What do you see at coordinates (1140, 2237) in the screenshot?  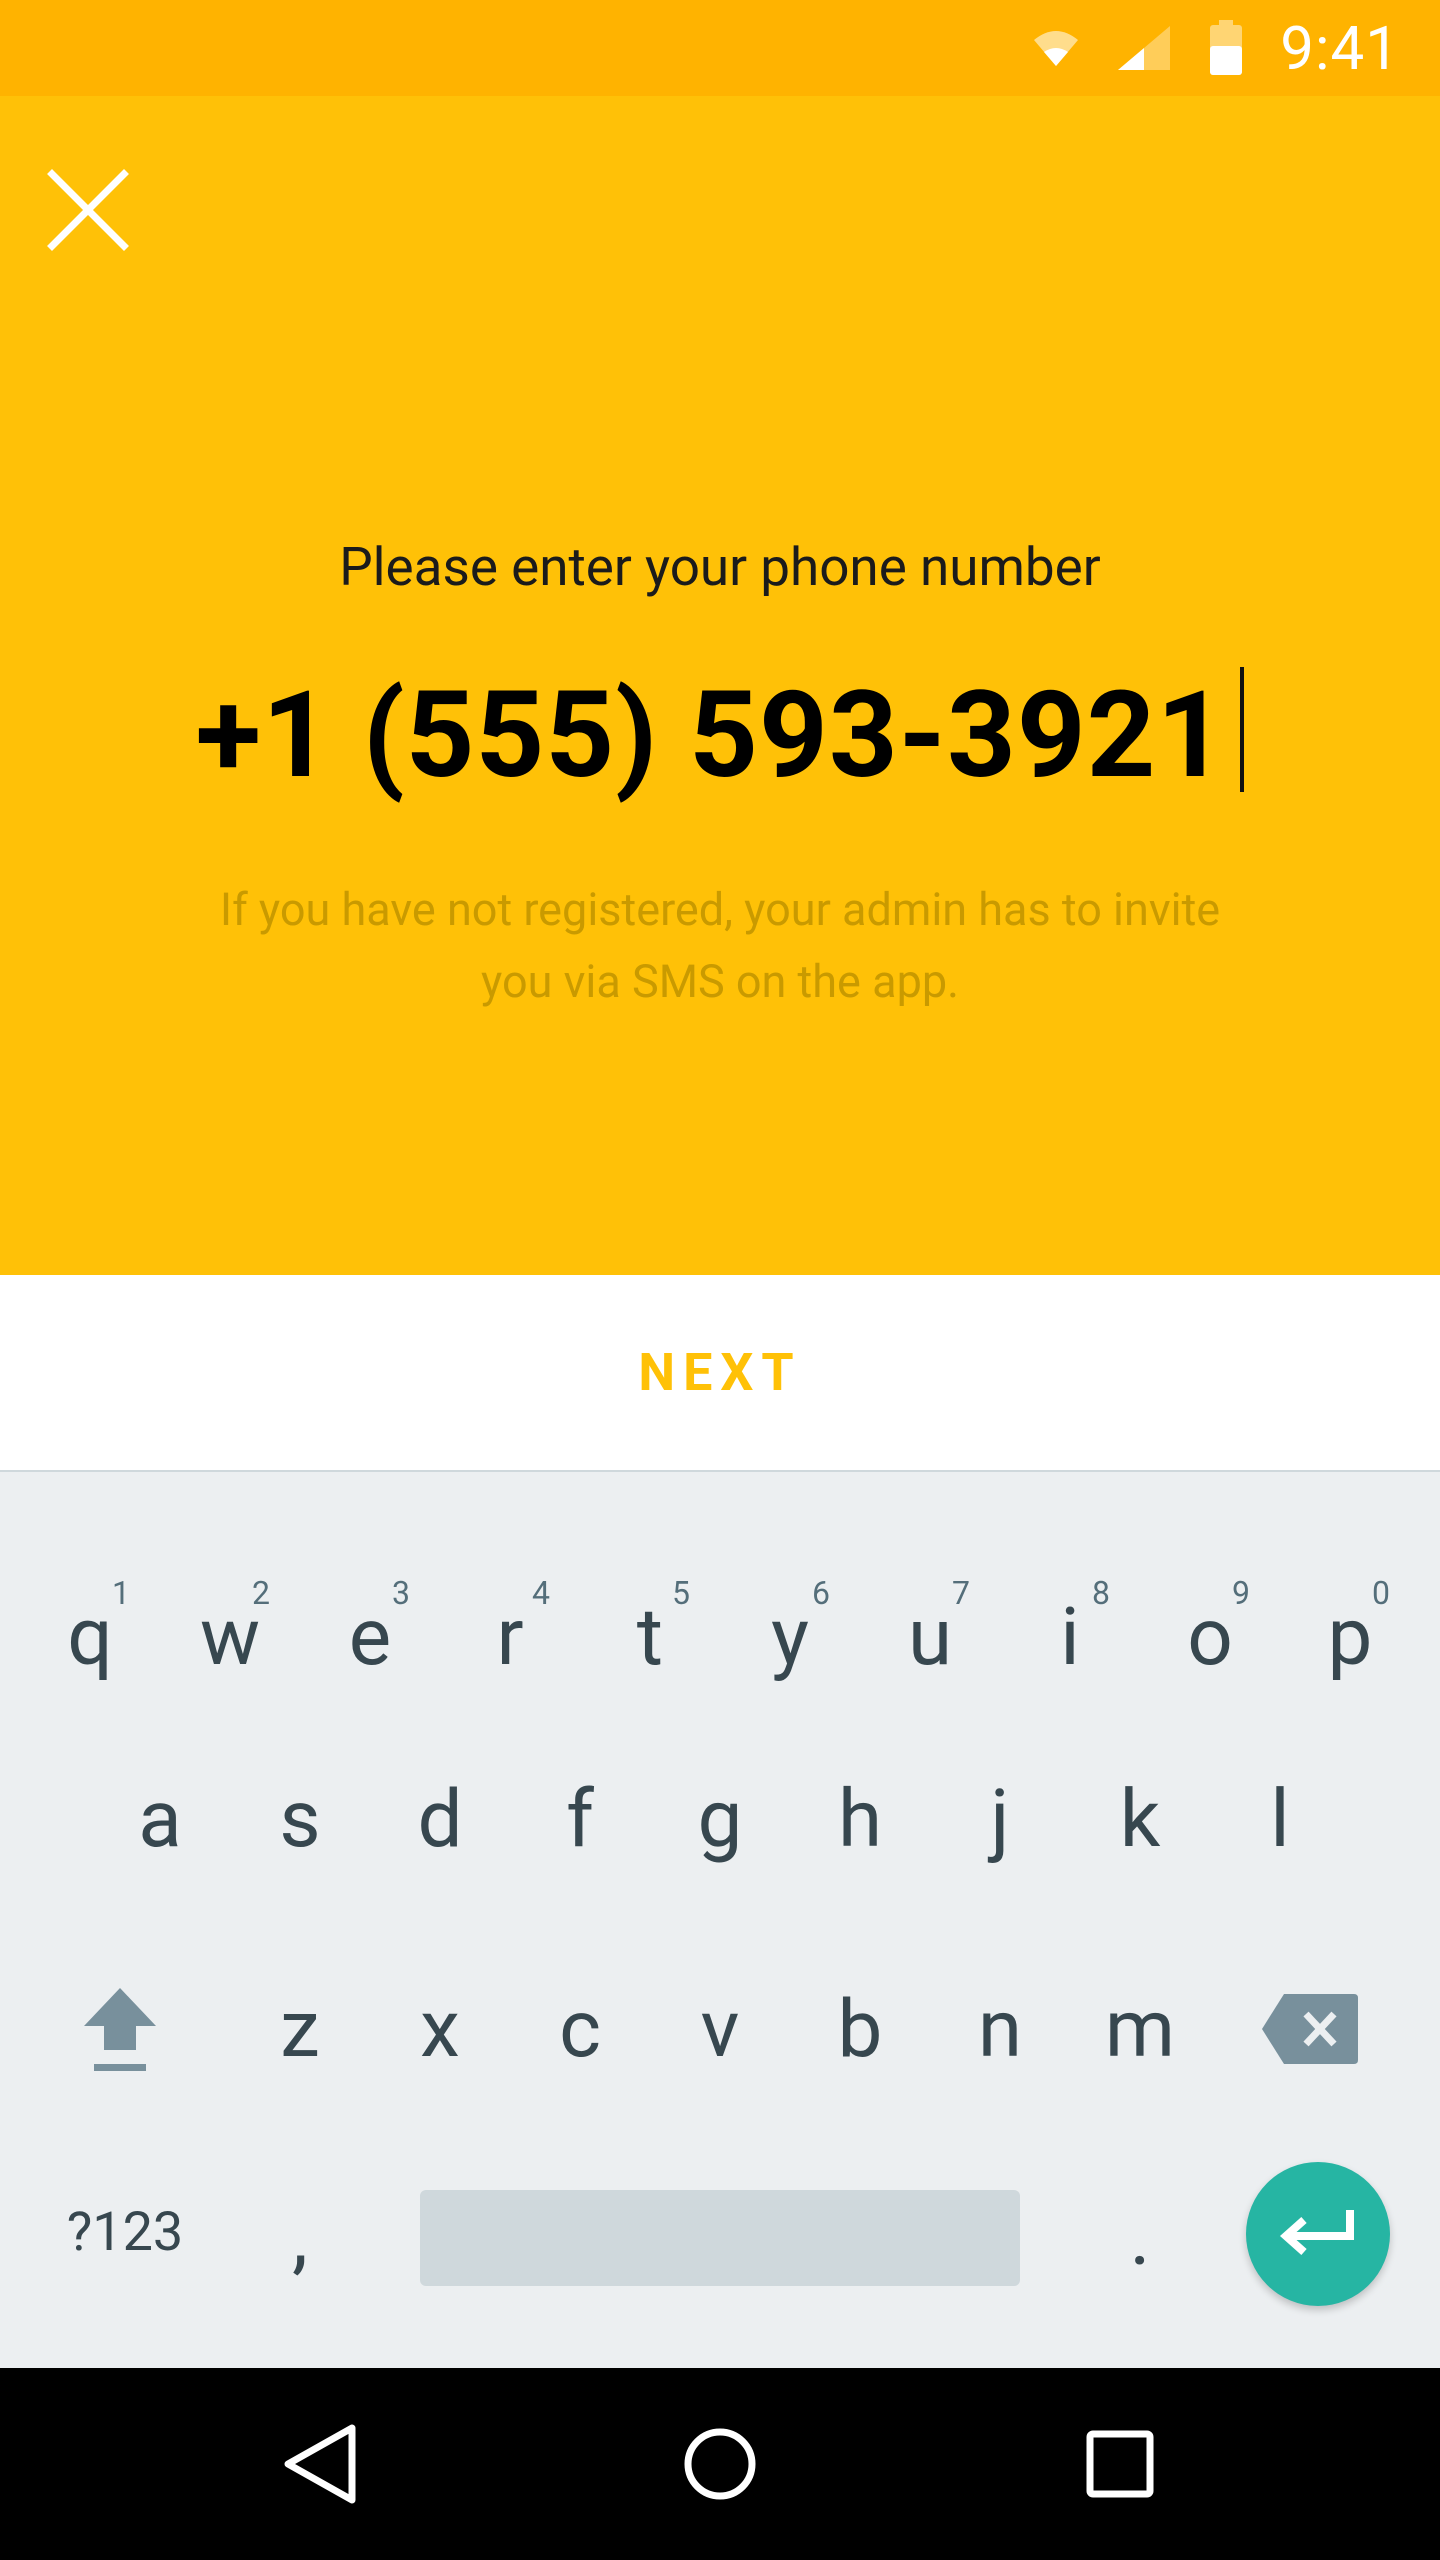 I see `period-key: .` at bounding box center [1140, 2237].